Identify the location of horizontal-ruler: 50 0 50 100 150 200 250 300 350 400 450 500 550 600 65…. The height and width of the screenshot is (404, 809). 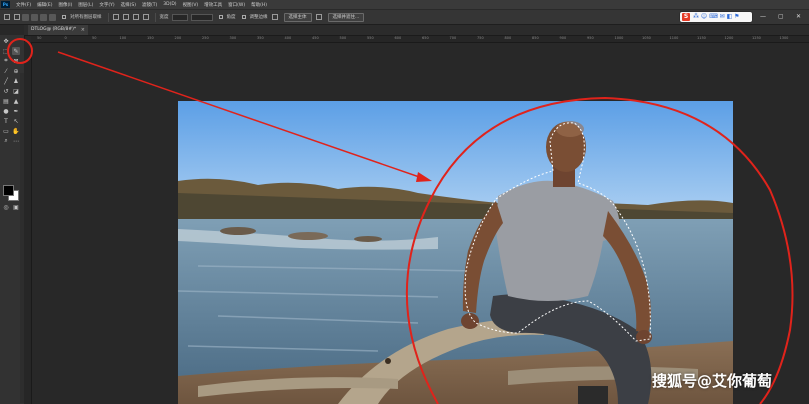
(420, 39).